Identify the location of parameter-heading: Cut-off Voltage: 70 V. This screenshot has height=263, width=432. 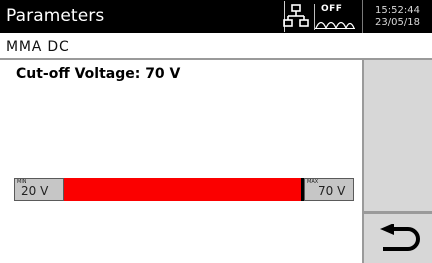
(98, 74).